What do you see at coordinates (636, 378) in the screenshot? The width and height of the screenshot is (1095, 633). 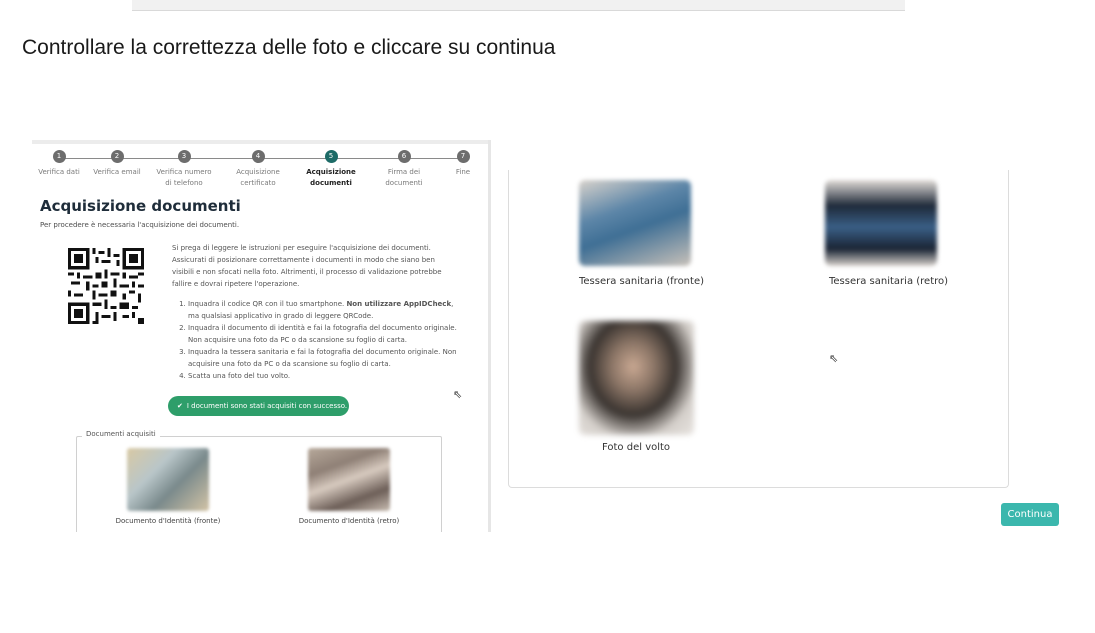 I see `face-photo` at bounding box center [636, 378].